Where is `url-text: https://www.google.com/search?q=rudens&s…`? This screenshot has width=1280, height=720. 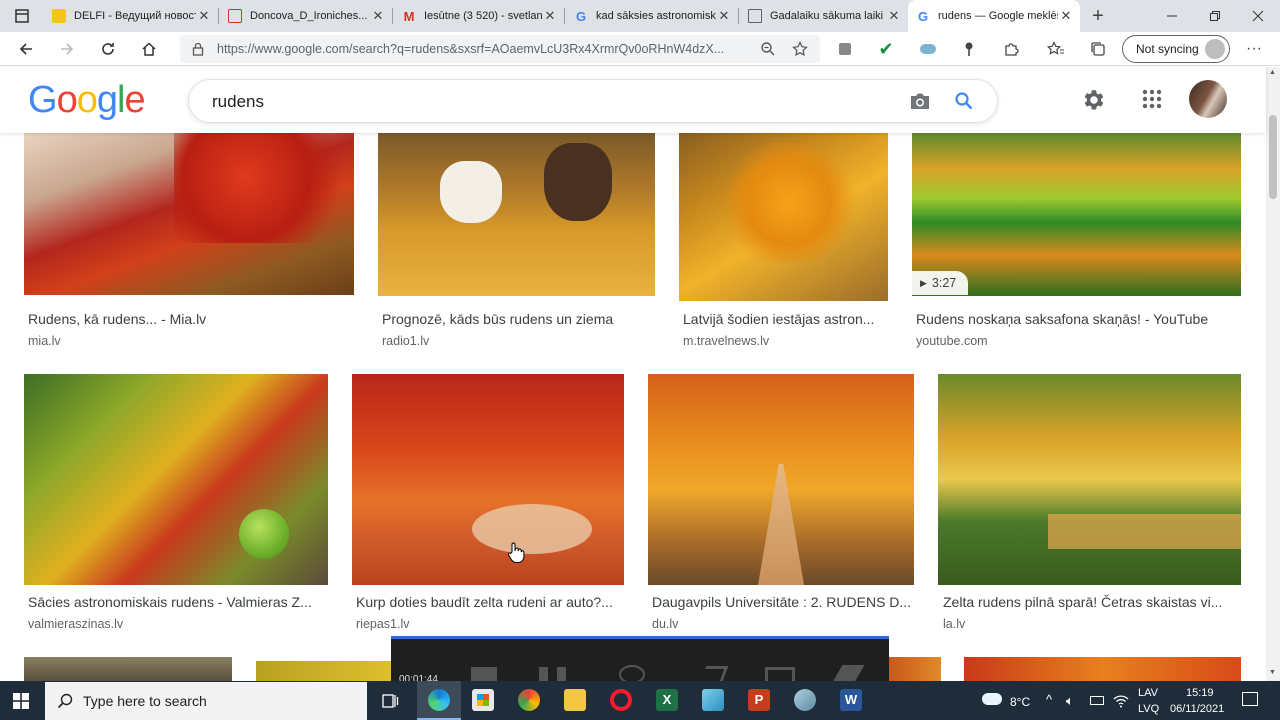
url-text: https://www.google.com/search?q=rudens&s… is located at coordinates (477, 49).